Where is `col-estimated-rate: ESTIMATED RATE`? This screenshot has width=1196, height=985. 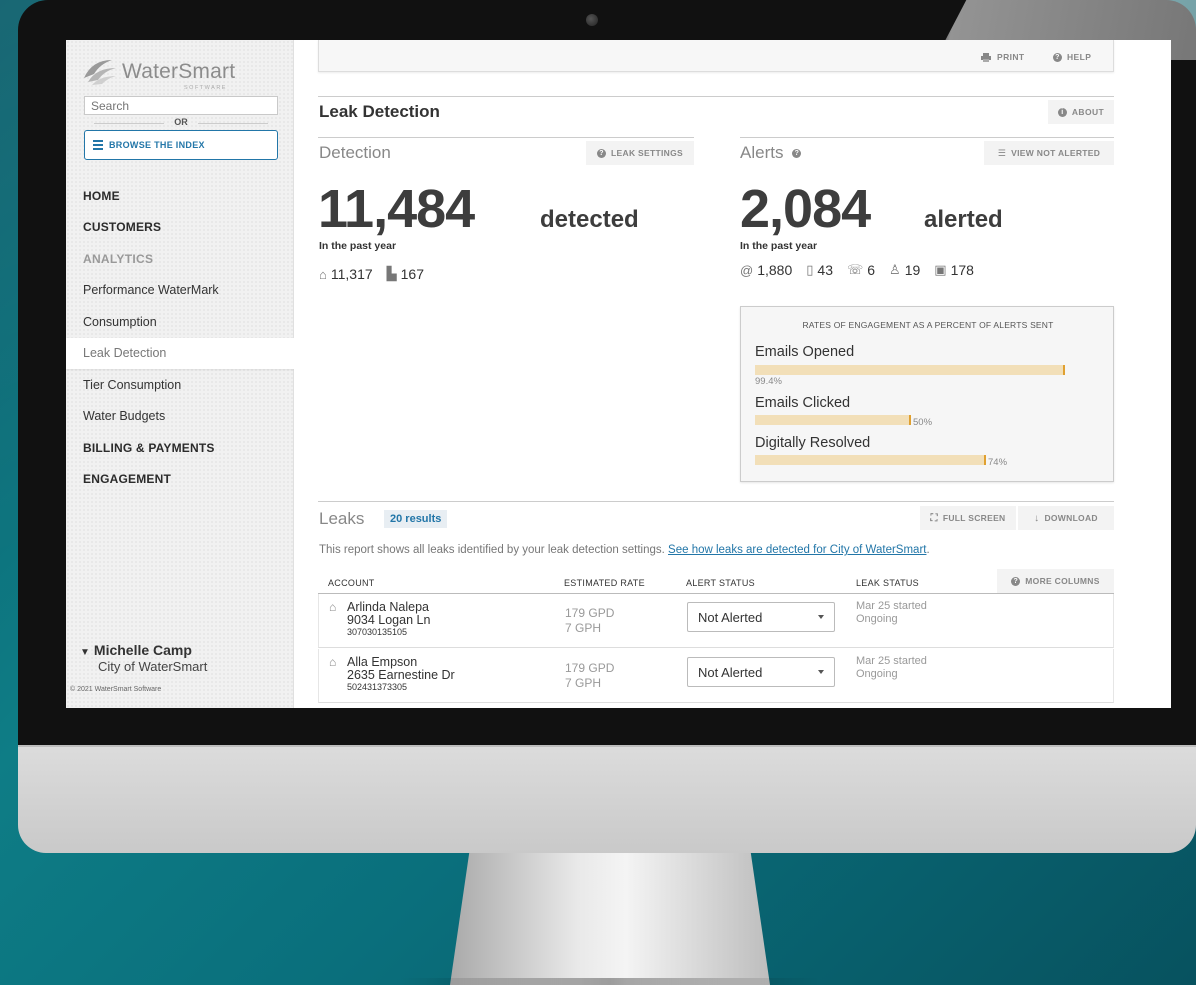
col-estimated-rate: ESTIMATED RATE is located at coordinates (604, 583).